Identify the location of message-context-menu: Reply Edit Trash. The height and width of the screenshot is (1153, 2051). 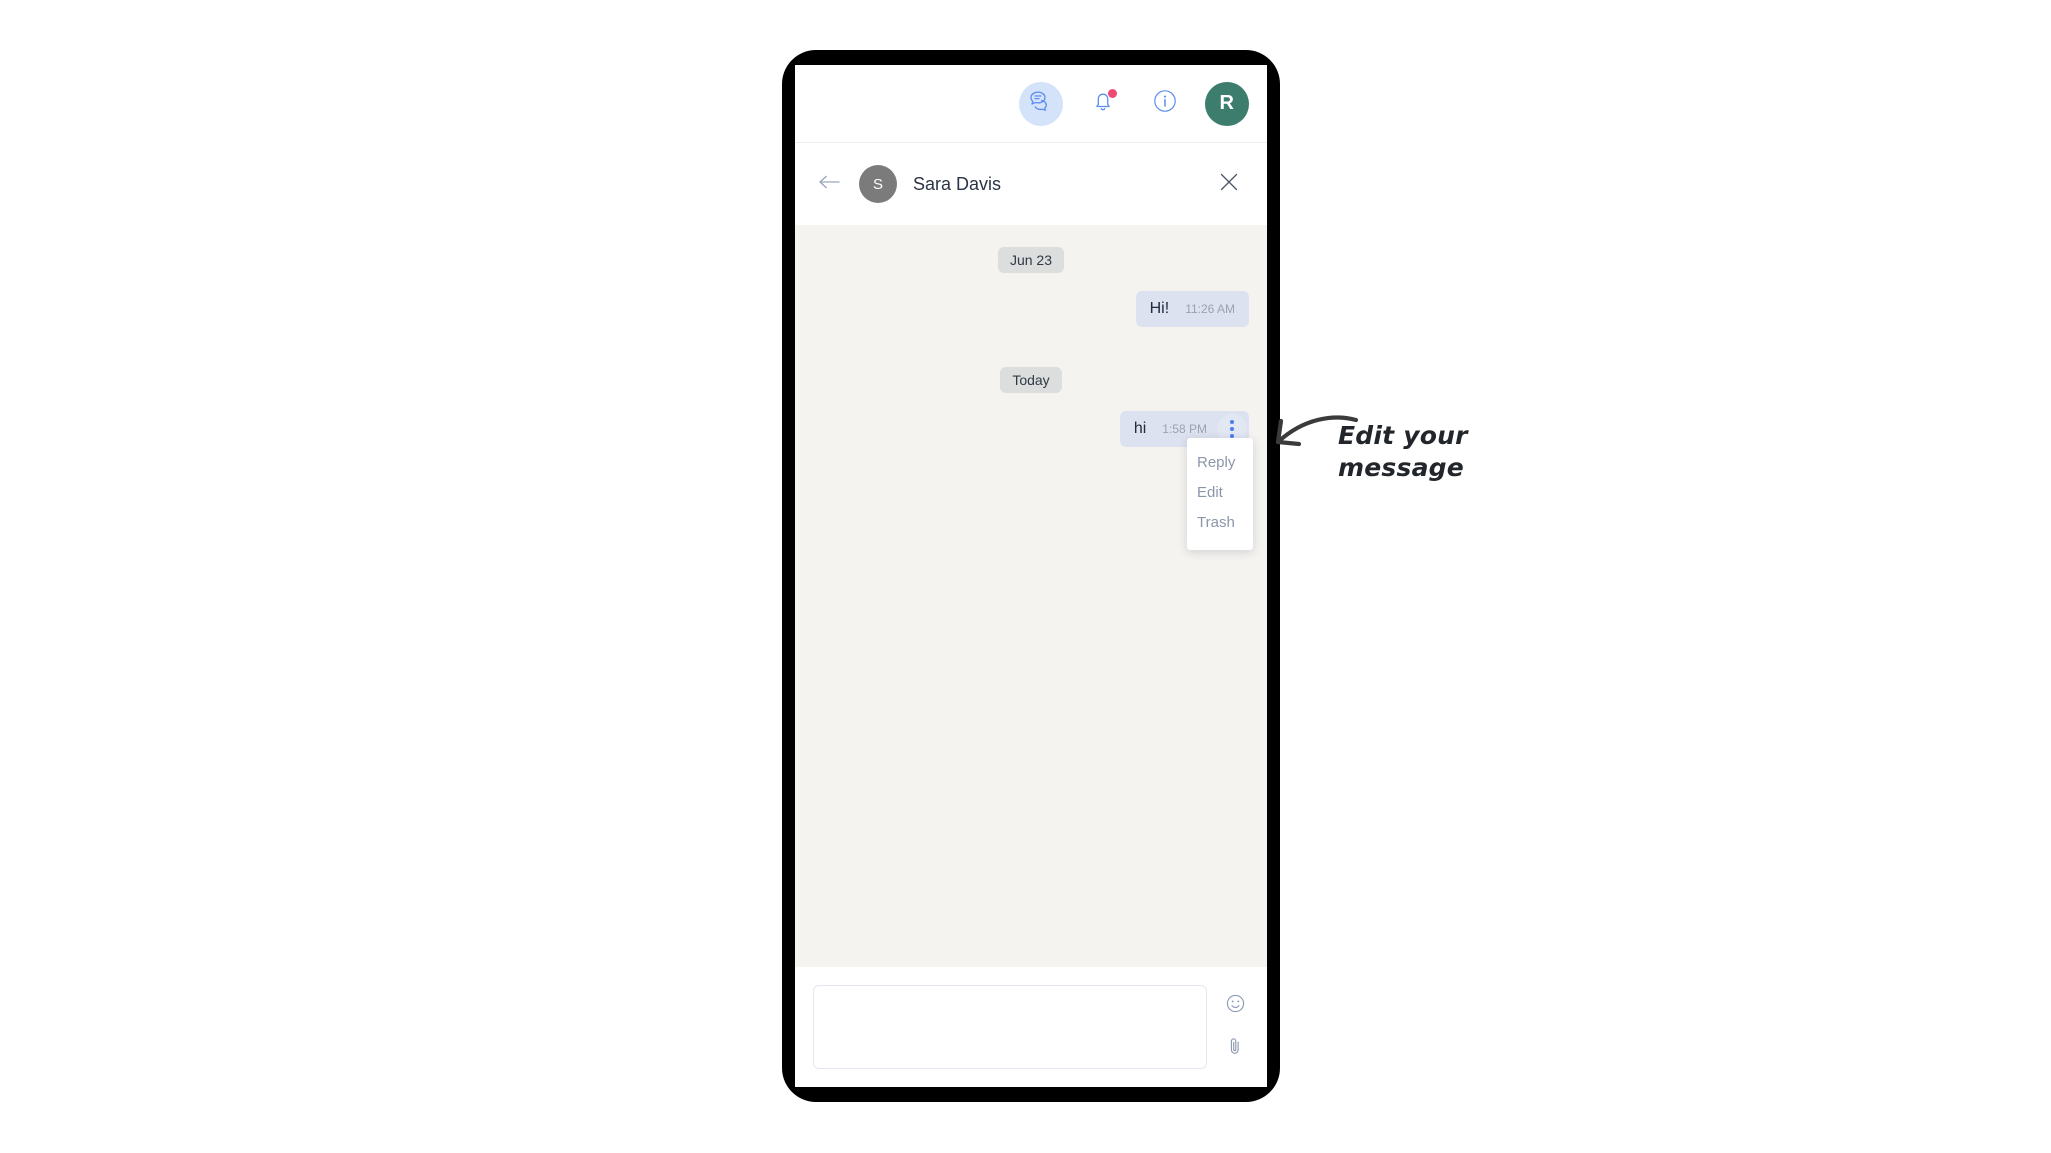
(1220, 494).